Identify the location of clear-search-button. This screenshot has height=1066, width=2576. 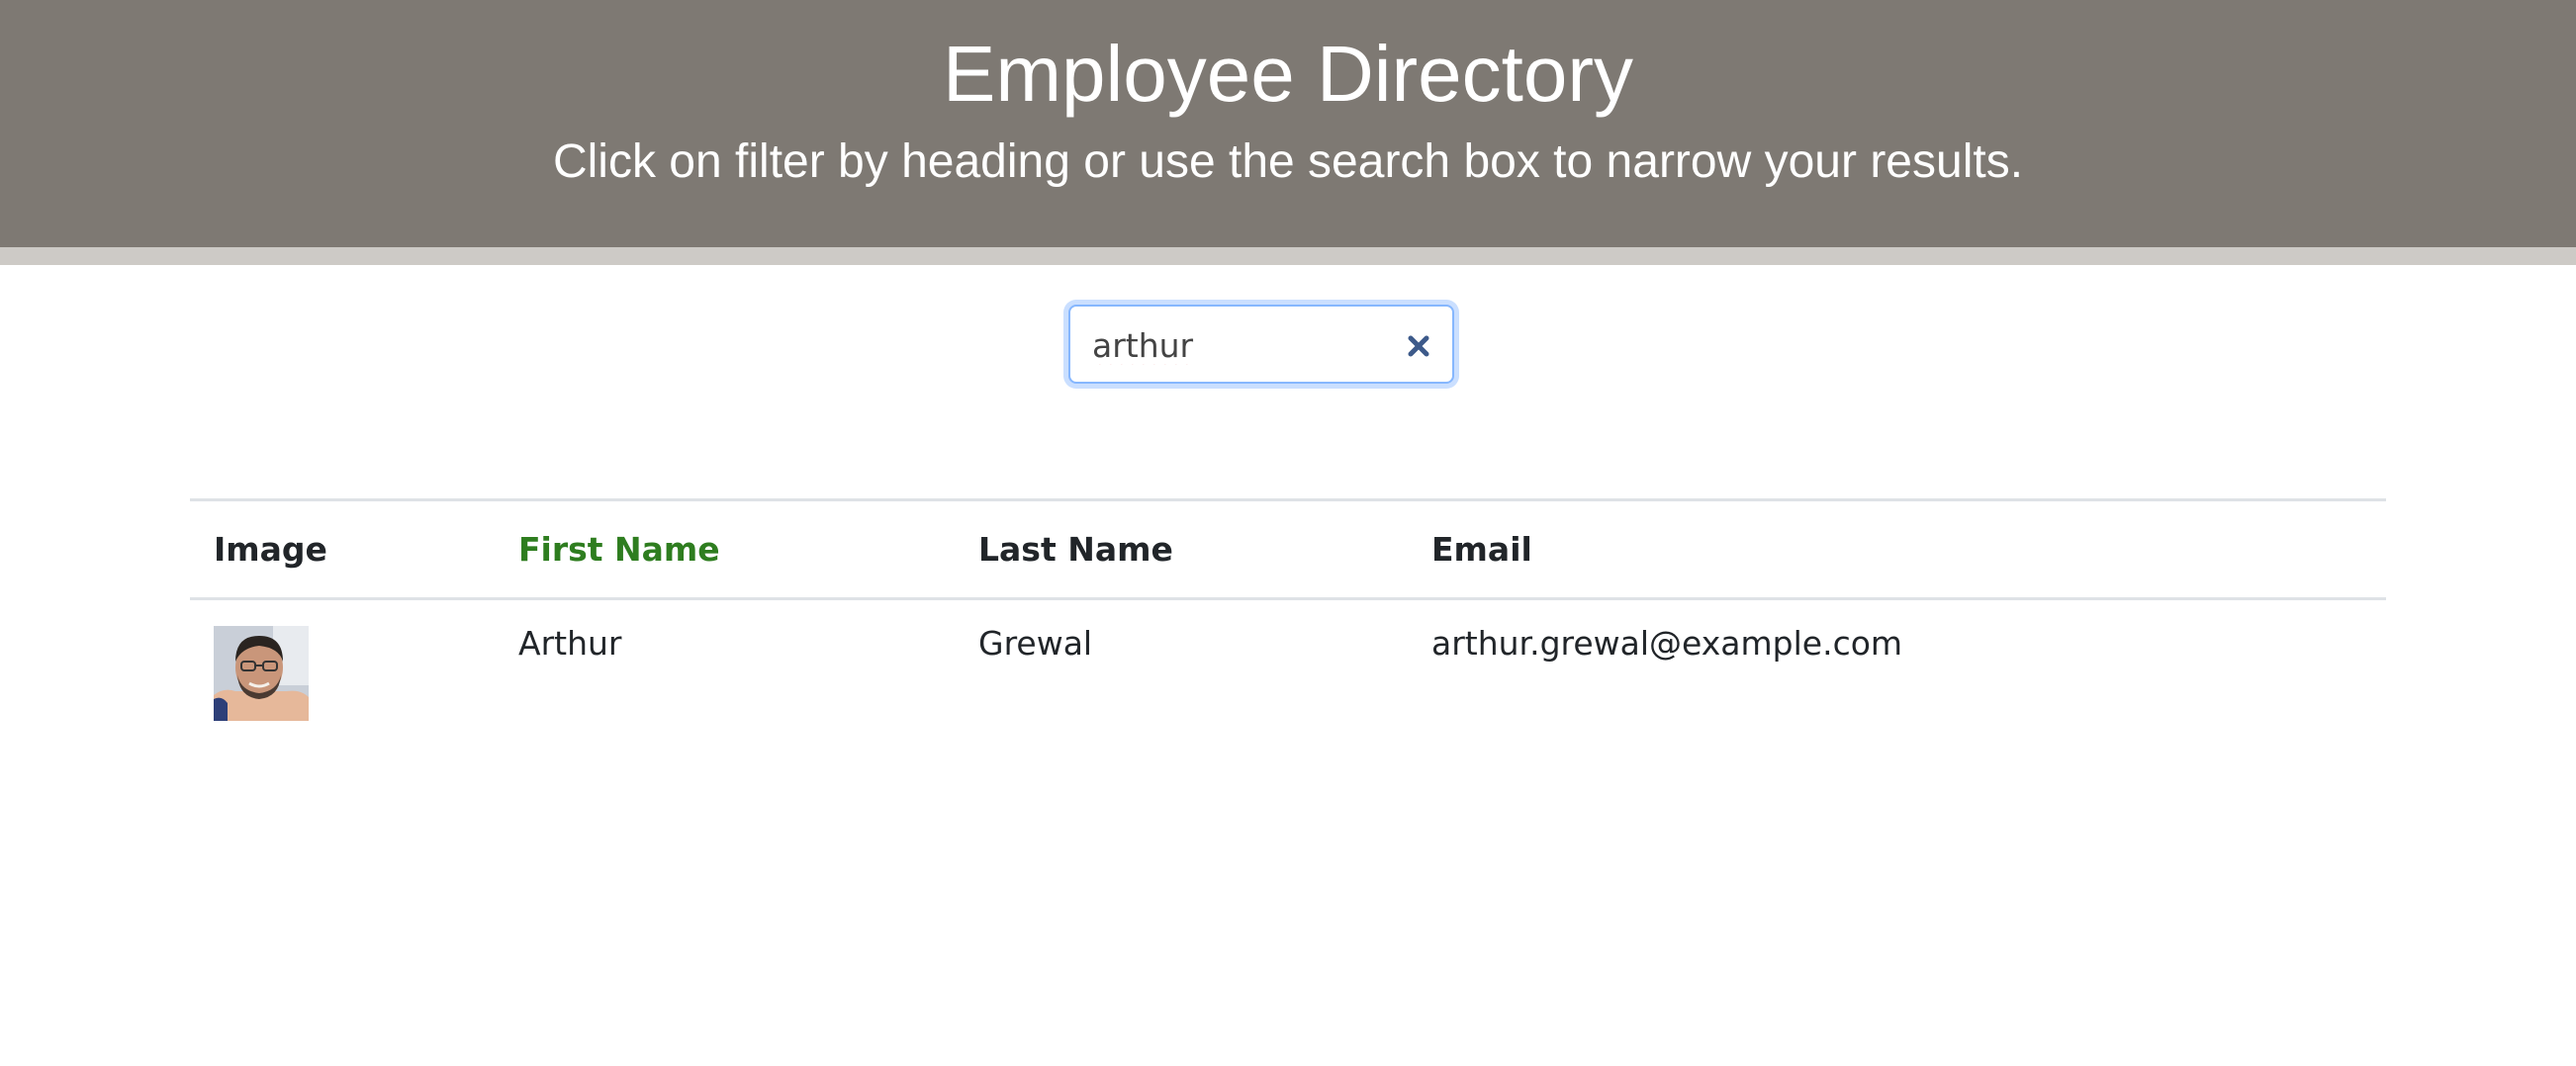
(1419, 346).